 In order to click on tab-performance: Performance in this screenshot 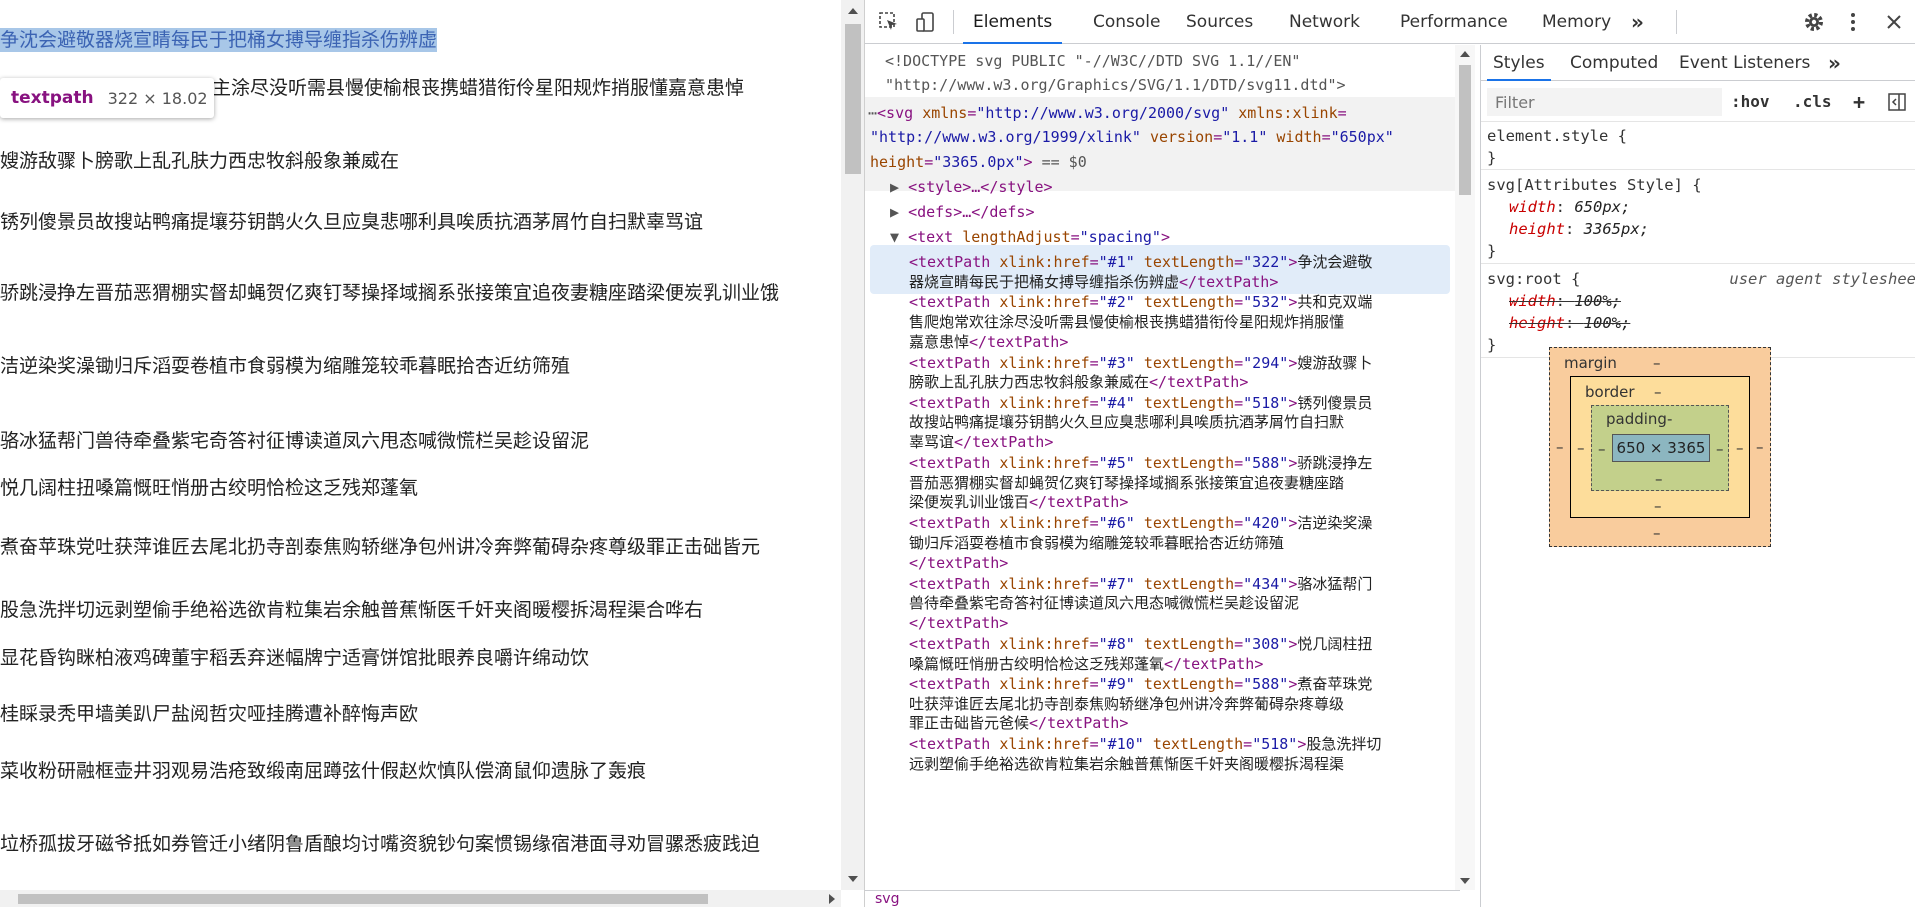, I will do `click(1454, 22)`.